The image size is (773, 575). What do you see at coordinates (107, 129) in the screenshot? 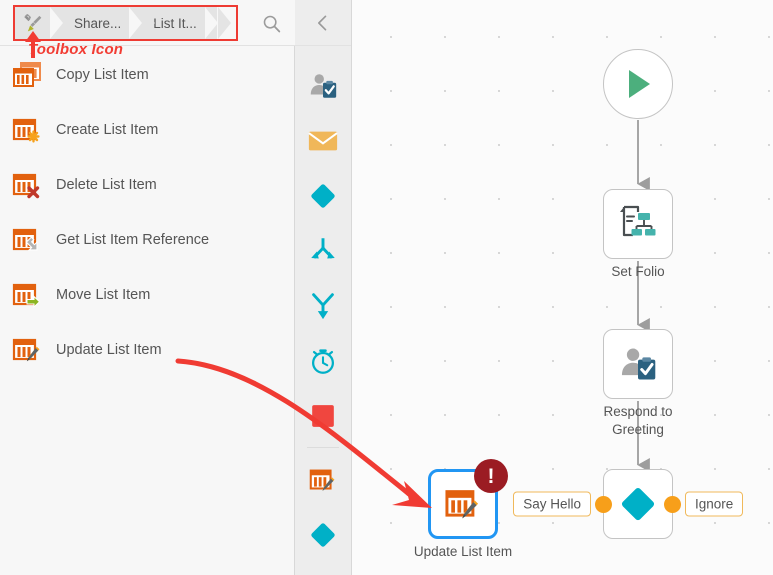
I see `toolbox-item-label: Create List Item` at bounding box center [107, 129].